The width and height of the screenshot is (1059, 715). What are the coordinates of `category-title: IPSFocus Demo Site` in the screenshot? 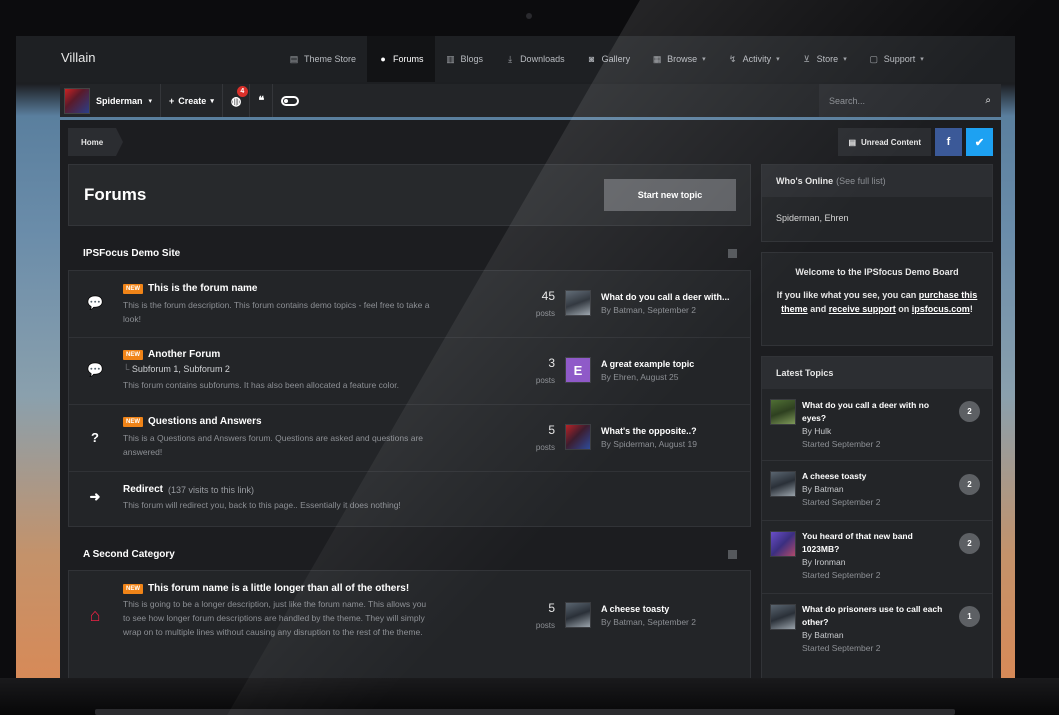 It's located at (131, 253).